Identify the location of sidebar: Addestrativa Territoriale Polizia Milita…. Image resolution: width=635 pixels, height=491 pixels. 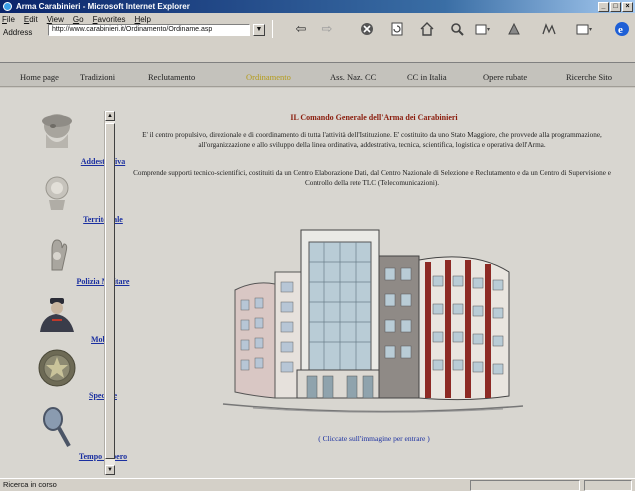
(69, 283).